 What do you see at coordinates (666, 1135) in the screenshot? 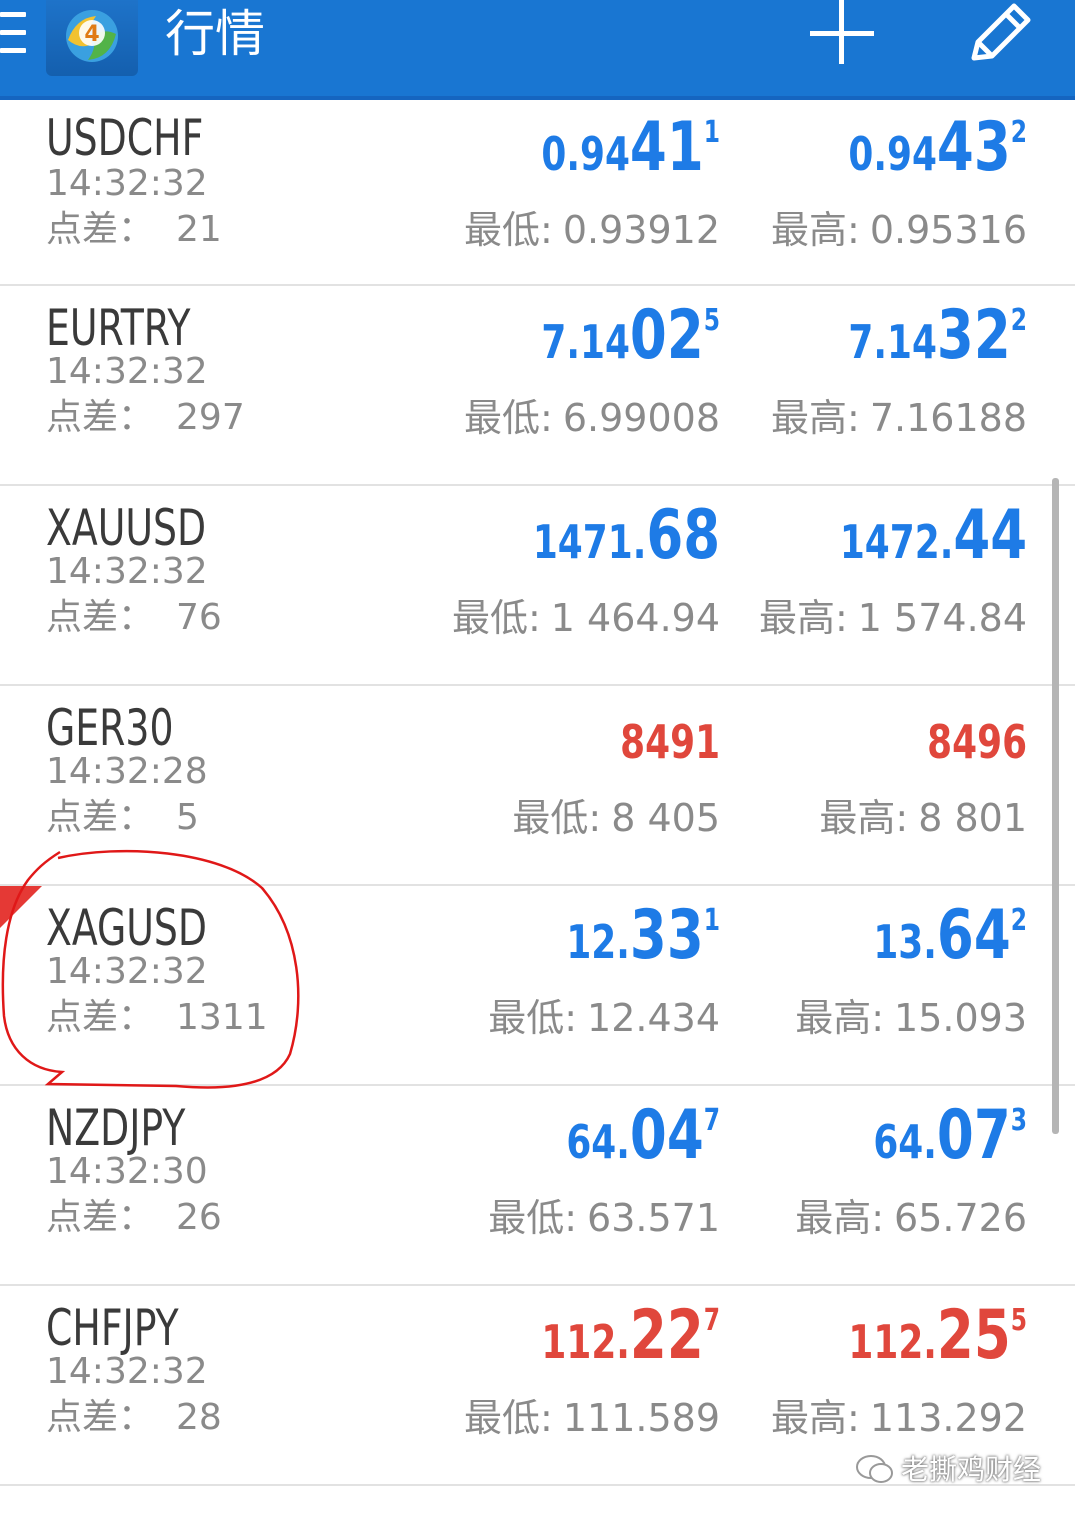
I see `bid-price-big: 04` at bounding box center [666, 1135].